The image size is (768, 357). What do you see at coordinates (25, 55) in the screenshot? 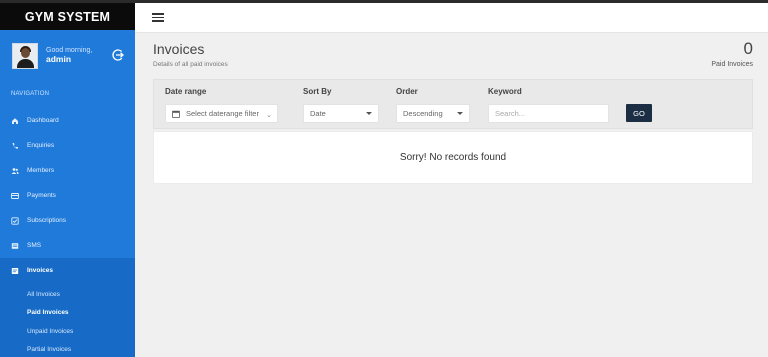
I see `avatar` at bounding box center [25, 55].